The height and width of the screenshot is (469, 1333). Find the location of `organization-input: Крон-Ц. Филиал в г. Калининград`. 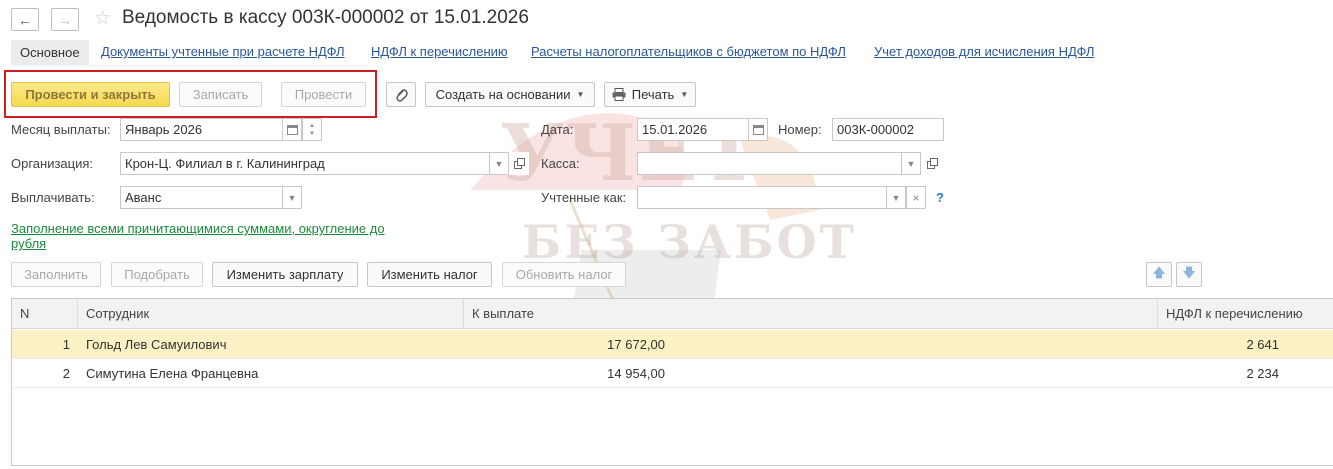

organization-input: Крон-Ц. Филиал в г. Калининград is located at coordinates (305, 163).